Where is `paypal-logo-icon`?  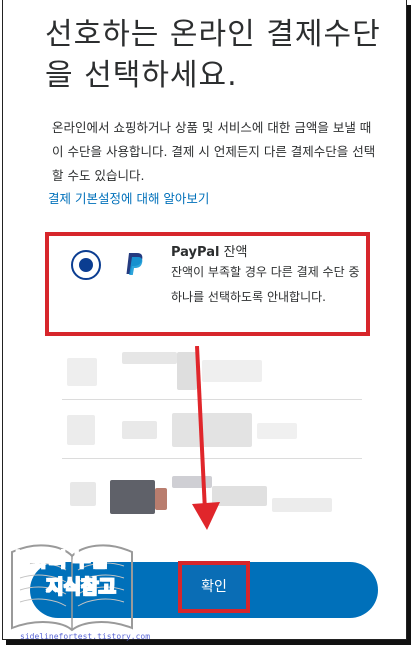 paypal-logo-icon is located at coordinates (134, 264).